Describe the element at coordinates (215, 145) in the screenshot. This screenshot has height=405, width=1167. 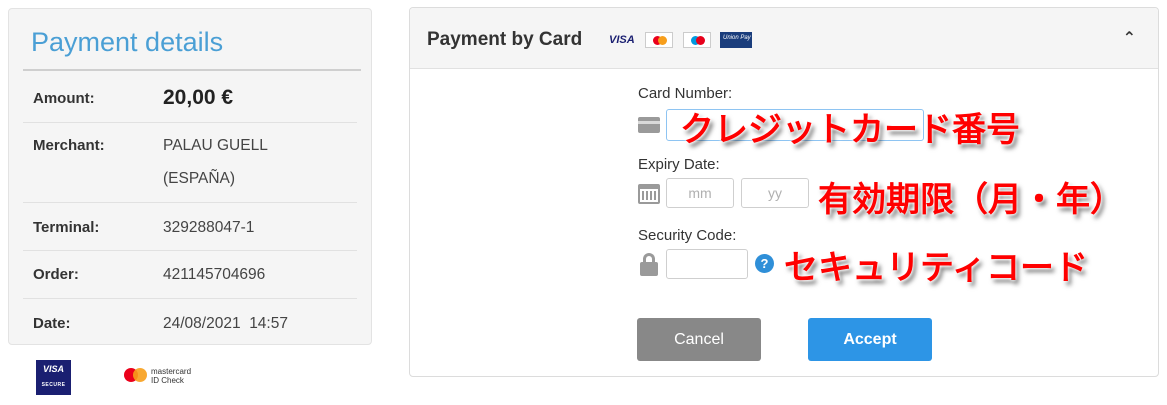
I see `merchant-value-line1: PALAU GUELL` at that location.